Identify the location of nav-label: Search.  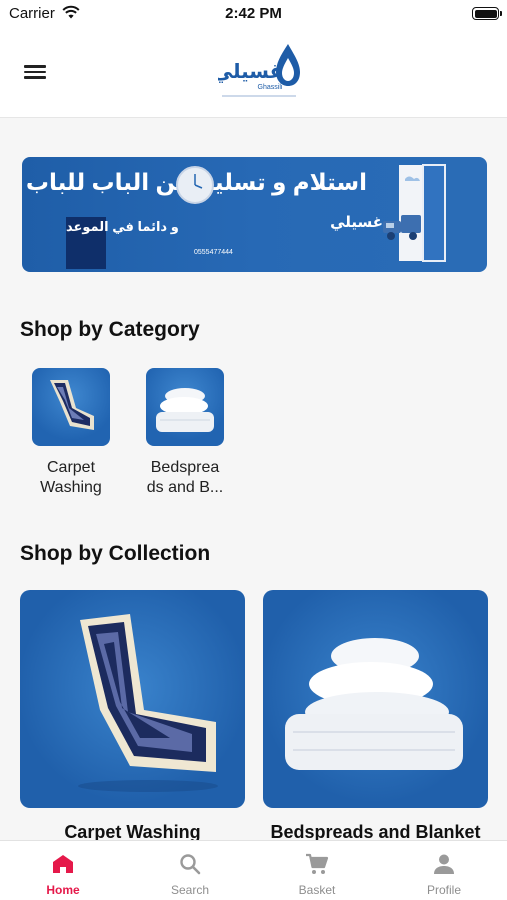
(190, 890).